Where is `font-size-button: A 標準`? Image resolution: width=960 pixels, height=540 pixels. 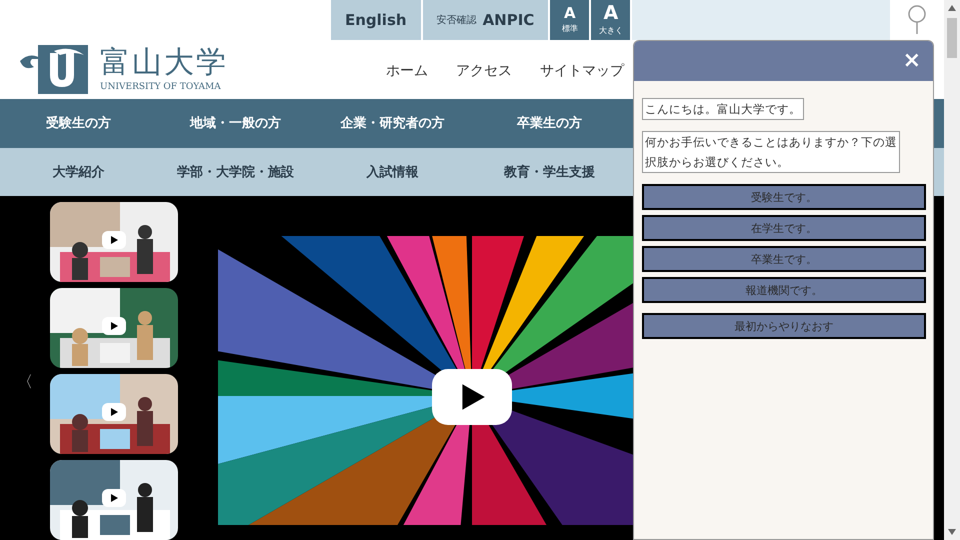 font-size-button: A 標準 is located at coordinates (570, 20).